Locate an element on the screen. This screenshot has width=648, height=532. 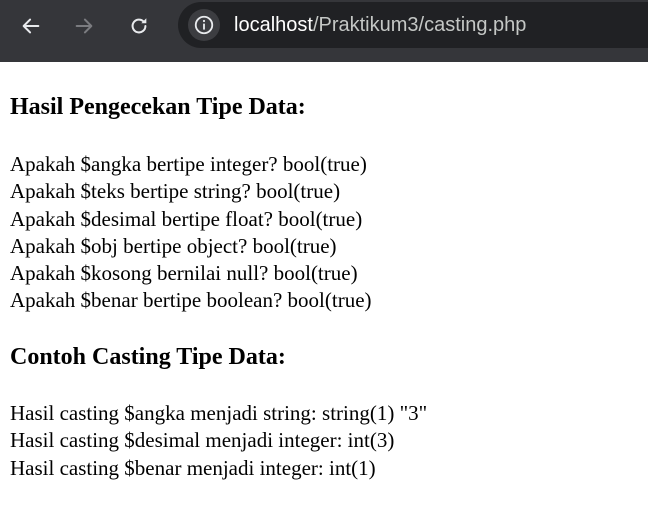
casting-heading: Contoh Casting Tipe Data: is located at coordinates (148, 357).